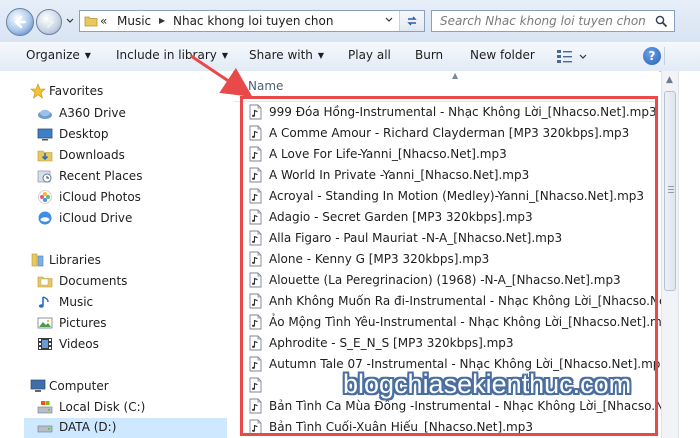 The image size is (700, 438). What do you see at coordinates (44, 176) in the screenshot?
I see `recent-places-icon` at bounding box center [44, 176].